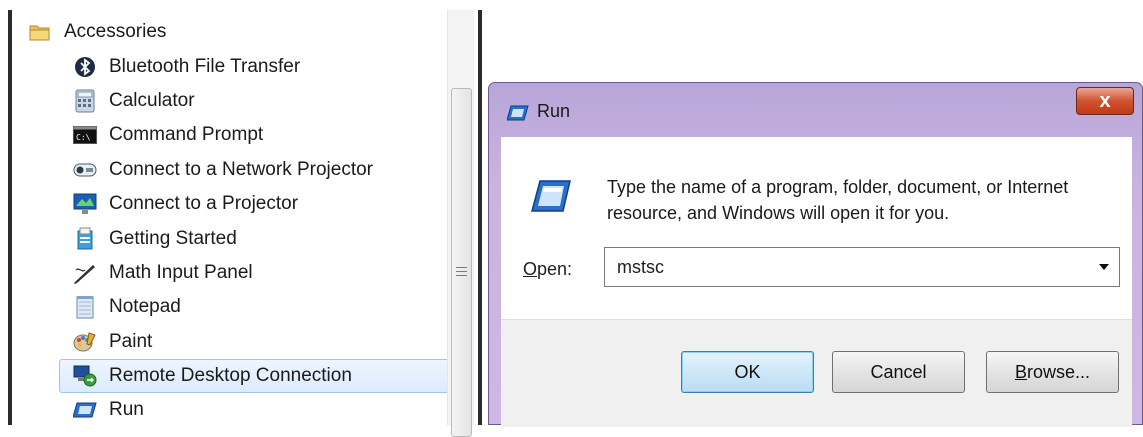 This screenshot has height=437, width=1143. What do you see at coordinates (126, 410) in the screenshot?
I see `menu-item-label: Run` at bounding box center [126, 410].